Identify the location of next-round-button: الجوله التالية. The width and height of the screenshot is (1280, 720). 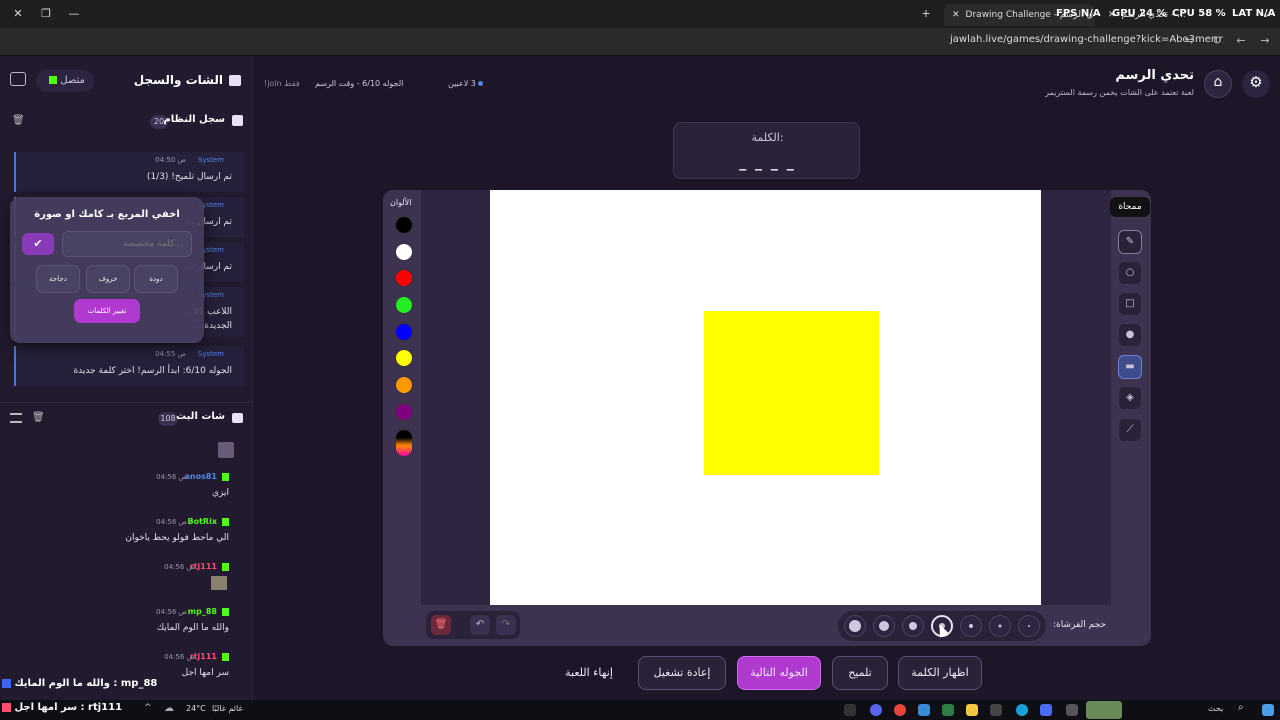
(779, 673).